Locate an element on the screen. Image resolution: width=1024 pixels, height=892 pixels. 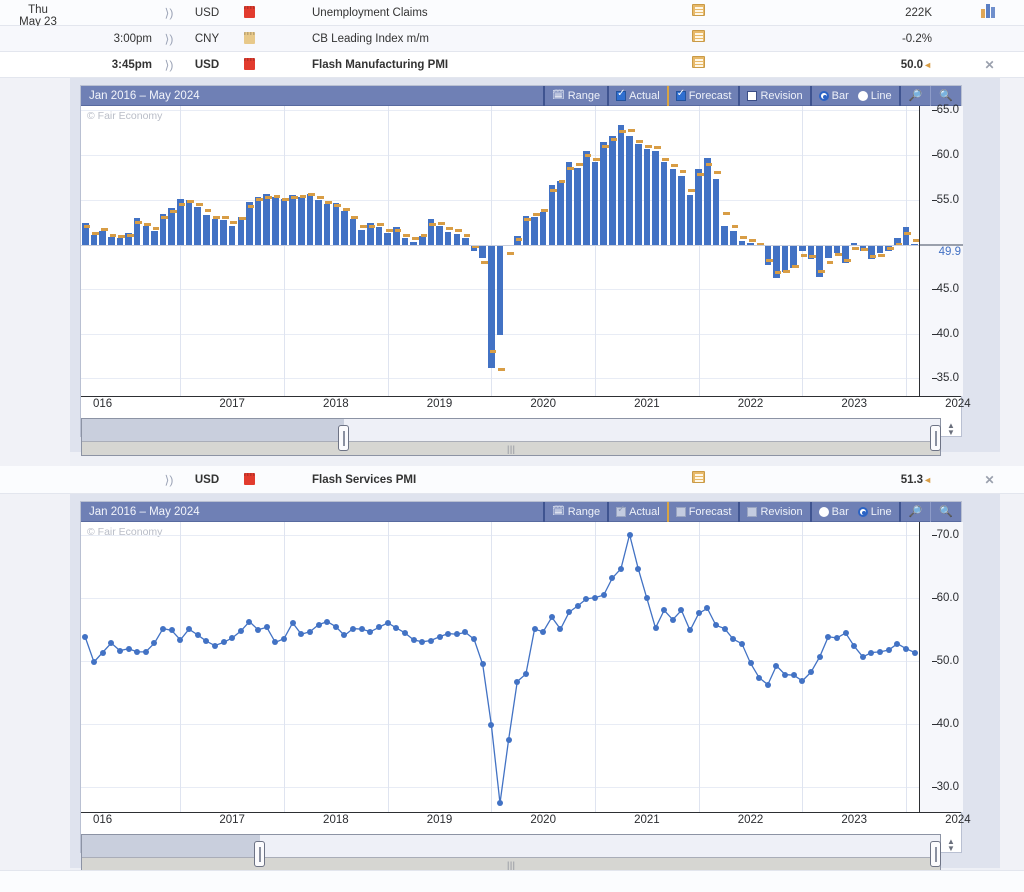
radio-line-icon is located at coordinates (862, 95).